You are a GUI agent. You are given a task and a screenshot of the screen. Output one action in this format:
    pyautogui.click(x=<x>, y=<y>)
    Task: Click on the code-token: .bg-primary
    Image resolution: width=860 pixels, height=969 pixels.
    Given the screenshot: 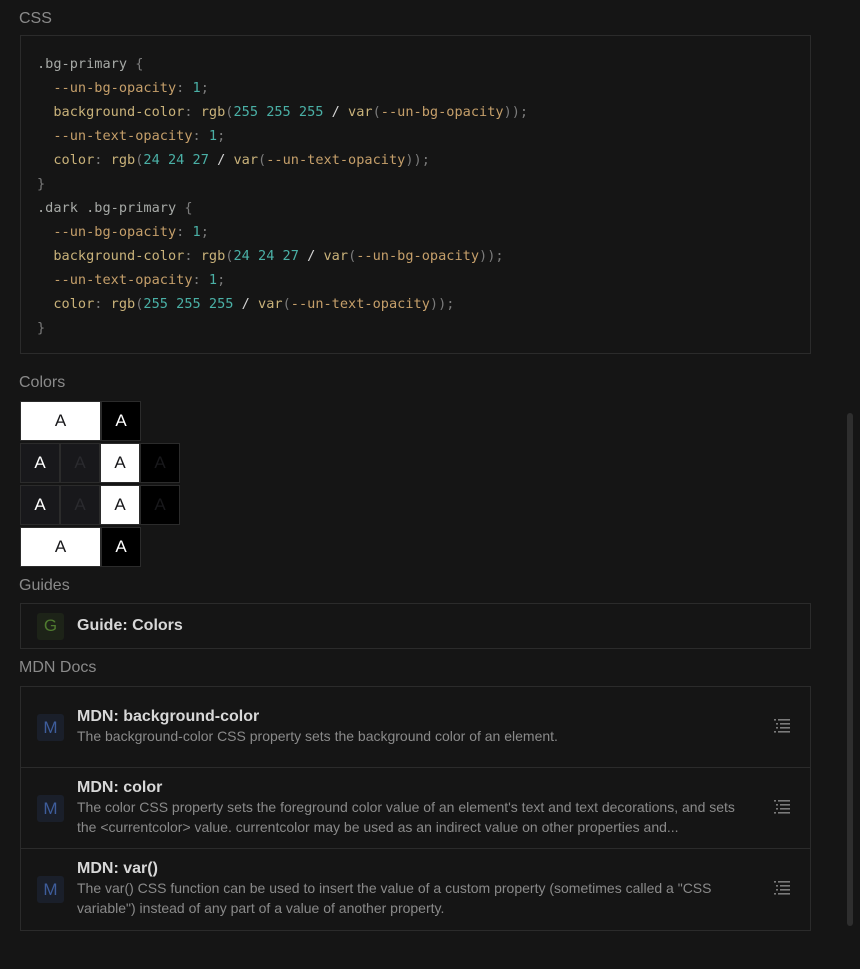 What is the action you would take?
    pyautogui.click(x=86, y=64)
    